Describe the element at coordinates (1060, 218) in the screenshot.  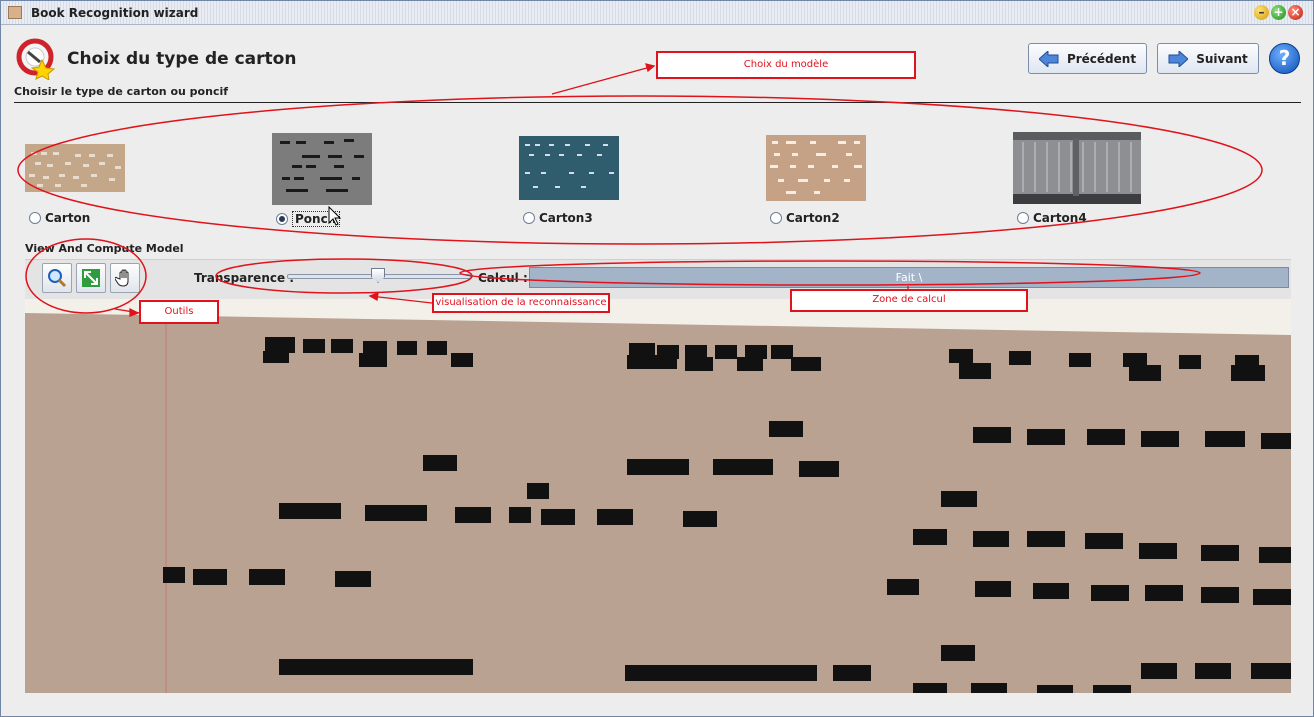
I see `model-label-carton4: Carton4` at that location.